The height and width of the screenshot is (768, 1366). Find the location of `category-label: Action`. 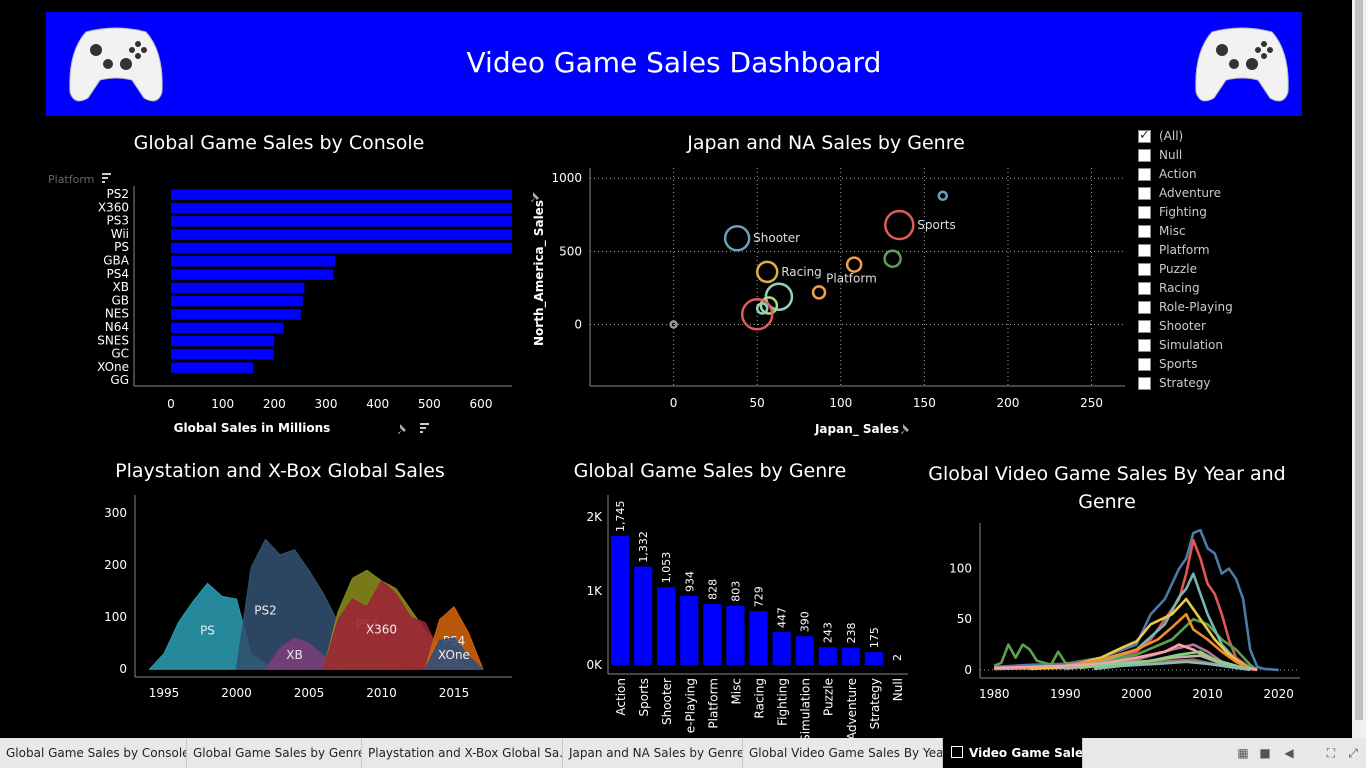

category-label: Action is located at coordinates (621, 697).